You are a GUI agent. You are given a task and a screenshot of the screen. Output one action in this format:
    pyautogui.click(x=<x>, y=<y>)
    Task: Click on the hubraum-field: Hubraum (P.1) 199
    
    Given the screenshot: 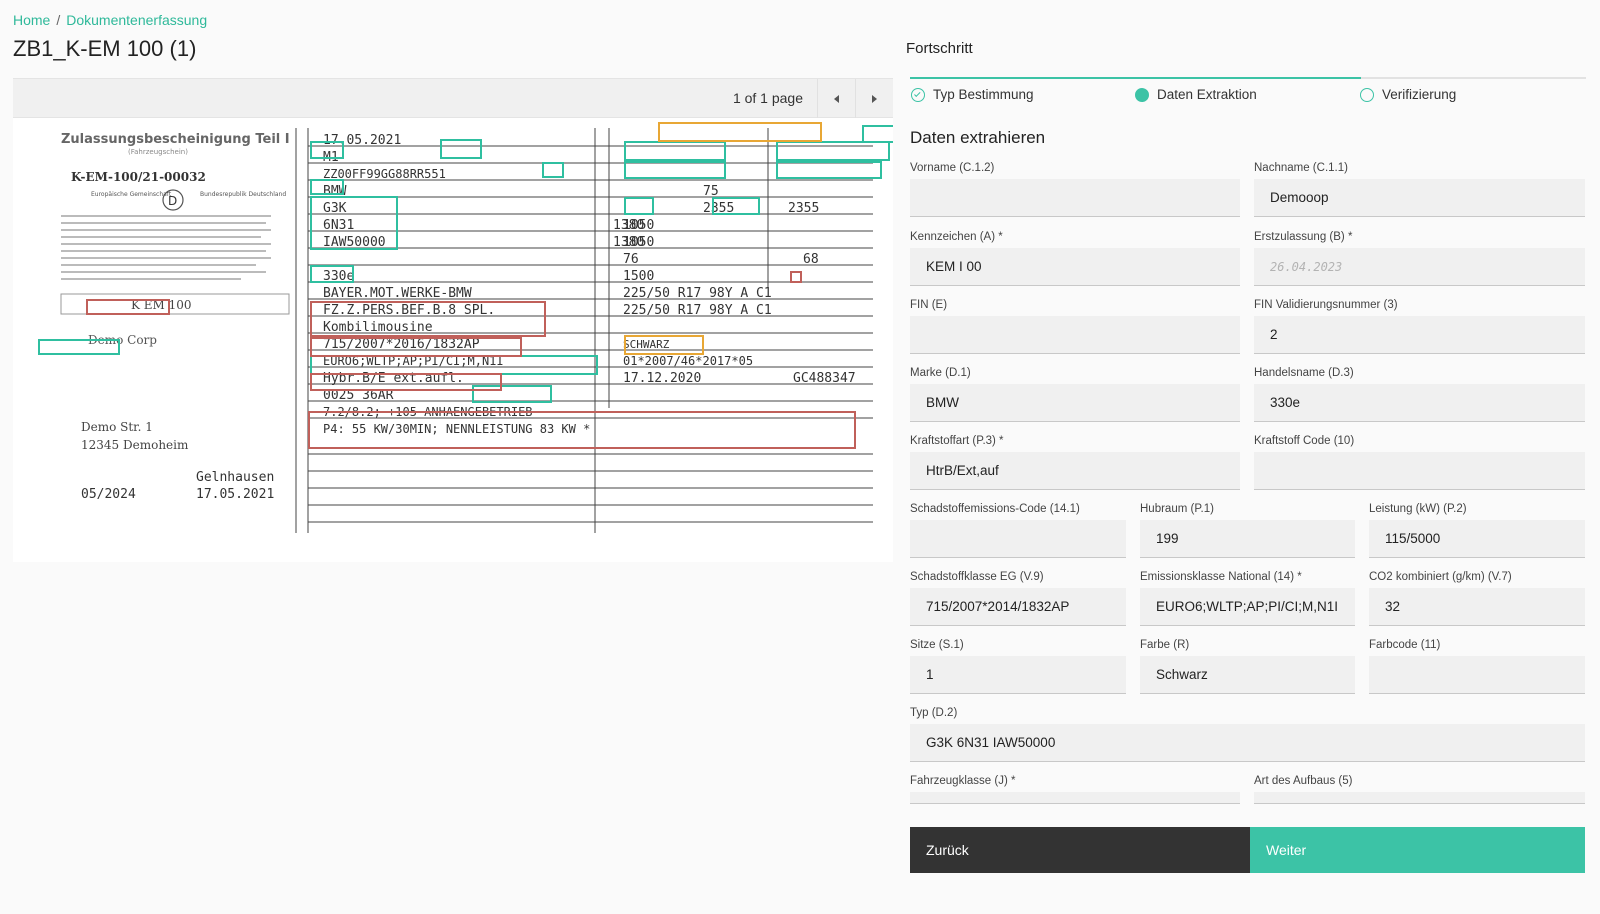 What is the action you would take?
    pyautogui.click(x=1247, y=530)
    